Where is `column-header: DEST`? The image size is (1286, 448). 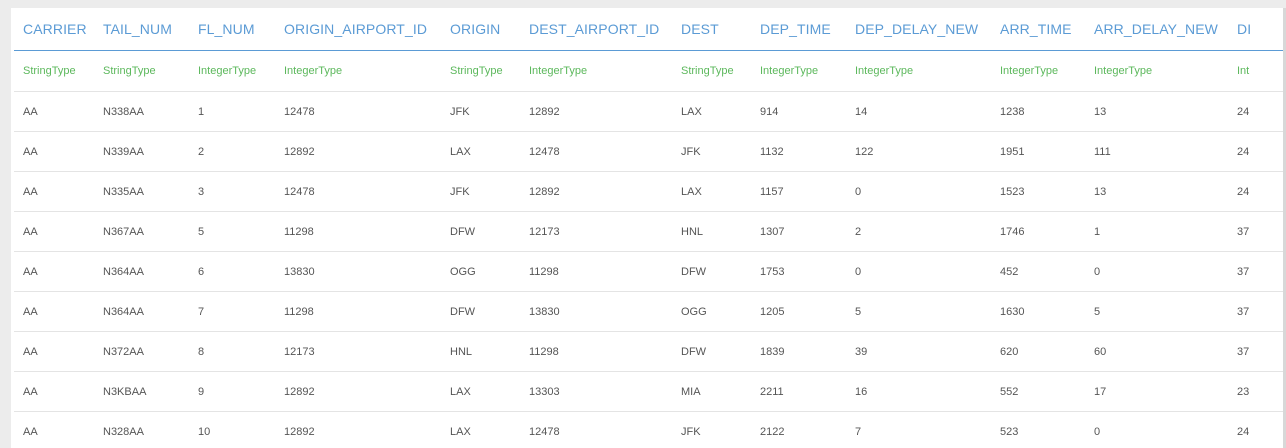
column-header: DEST is located at coordinates (711, 29).